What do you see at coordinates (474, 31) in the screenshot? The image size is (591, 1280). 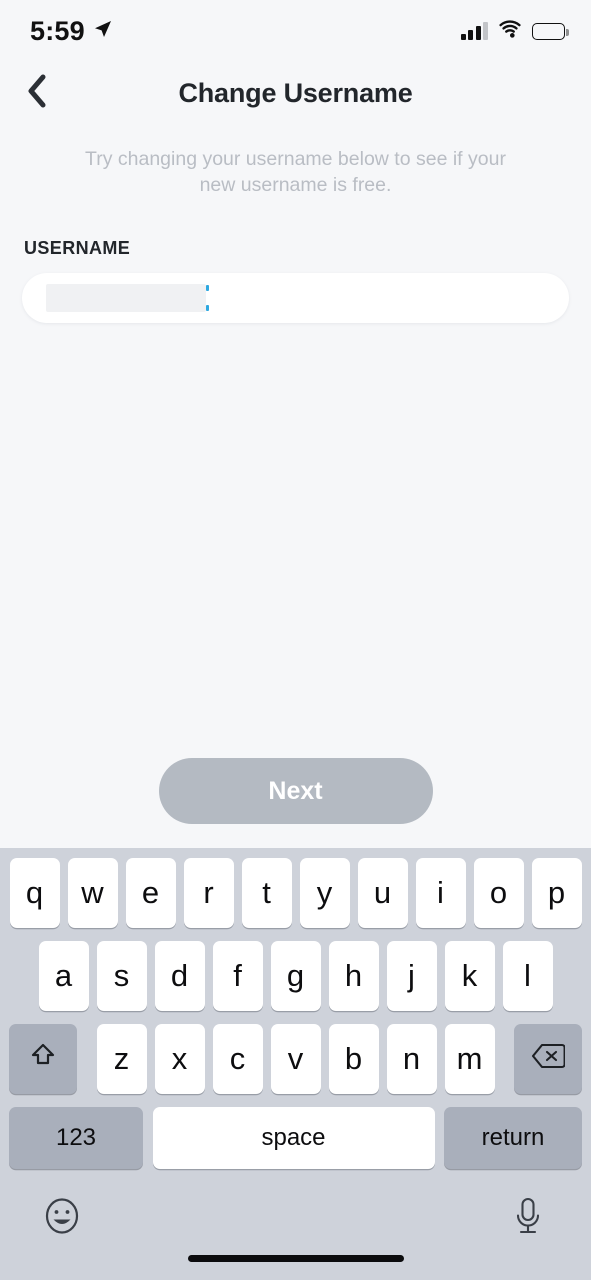 I see `cellular-signal-icon` at bounding box center [474, 31].